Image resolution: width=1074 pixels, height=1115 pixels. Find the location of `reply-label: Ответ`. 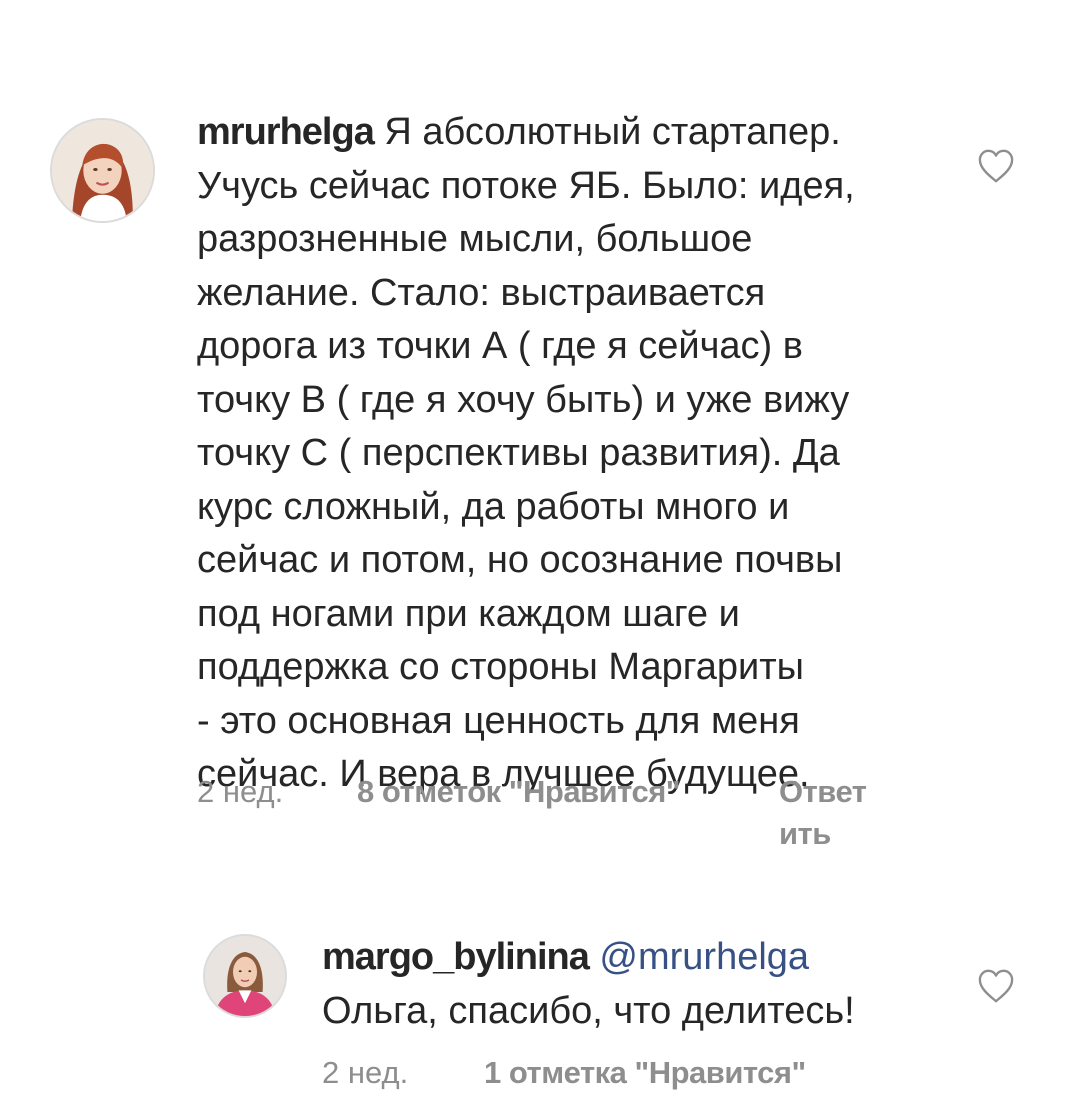

reply-label: Ответ is located at coordinates (823, 791).